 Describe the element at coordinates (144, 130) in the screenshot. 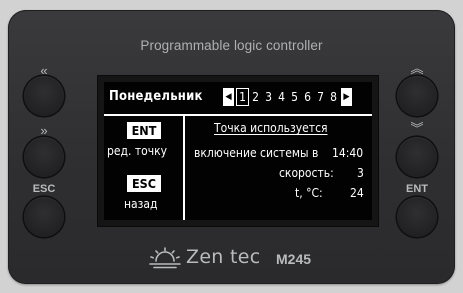

I see `ent-key-badge: ENT` at that location.